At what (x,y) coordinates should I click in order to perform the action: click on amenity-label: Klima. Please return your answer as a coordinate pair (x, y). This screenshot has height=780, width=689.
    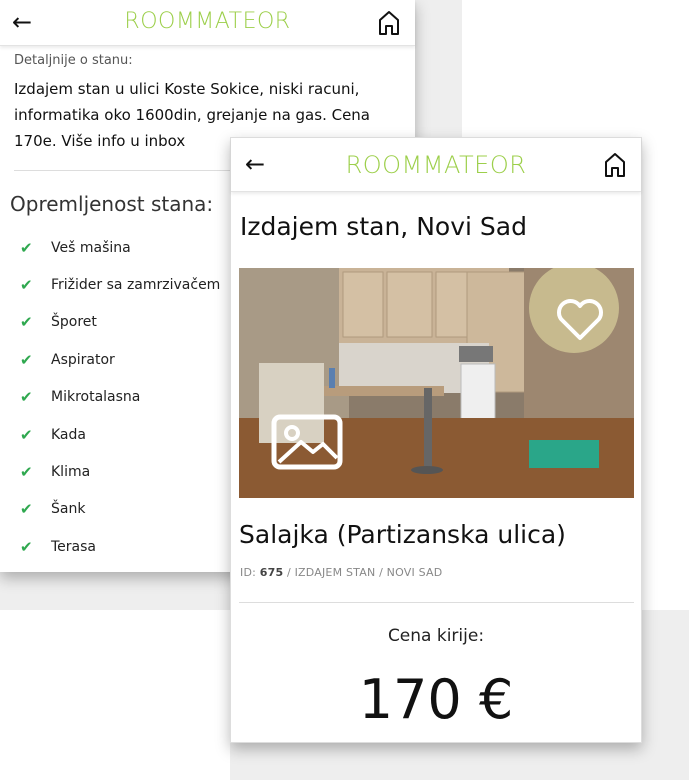
    Looking at the image, I should click on (71, 472).